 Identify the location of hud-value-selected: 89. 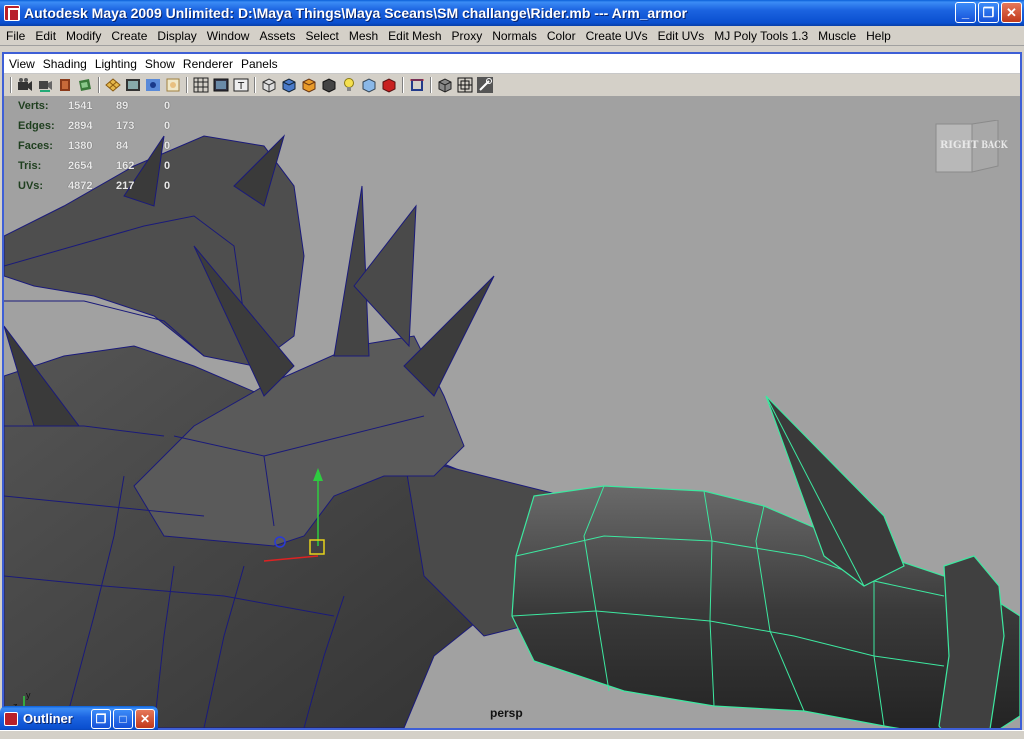
(122, 106).